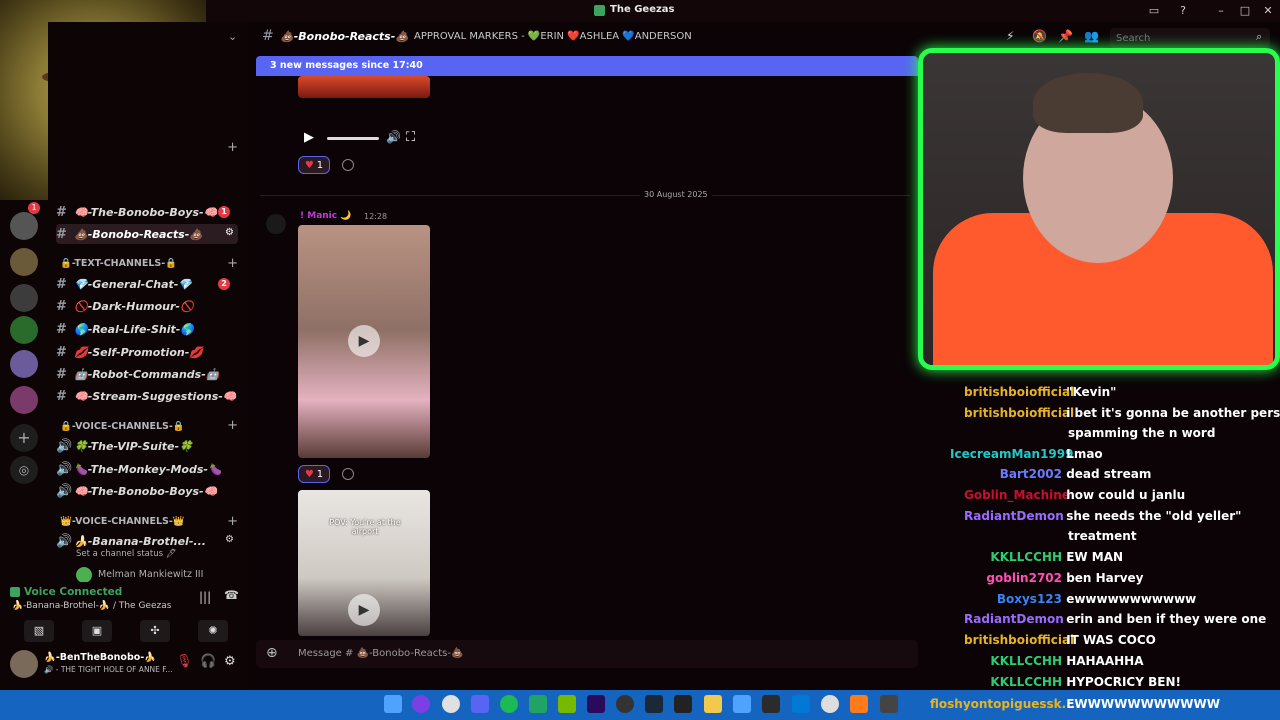 The image size is (1280, 720). I want to click on category-header: 🔒-VOICE-CHANNELS-🔒, so click(122, 426).